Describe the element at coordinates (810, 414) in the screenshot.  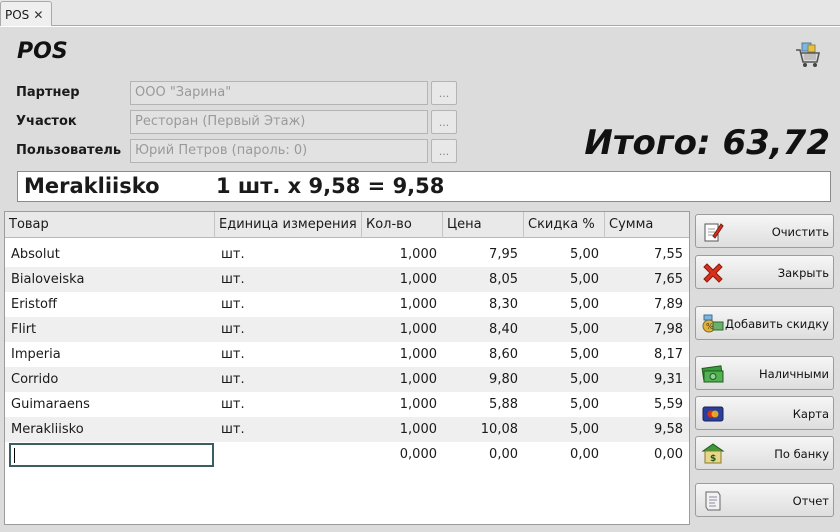
I see `card-button-label: Карта` at that location.